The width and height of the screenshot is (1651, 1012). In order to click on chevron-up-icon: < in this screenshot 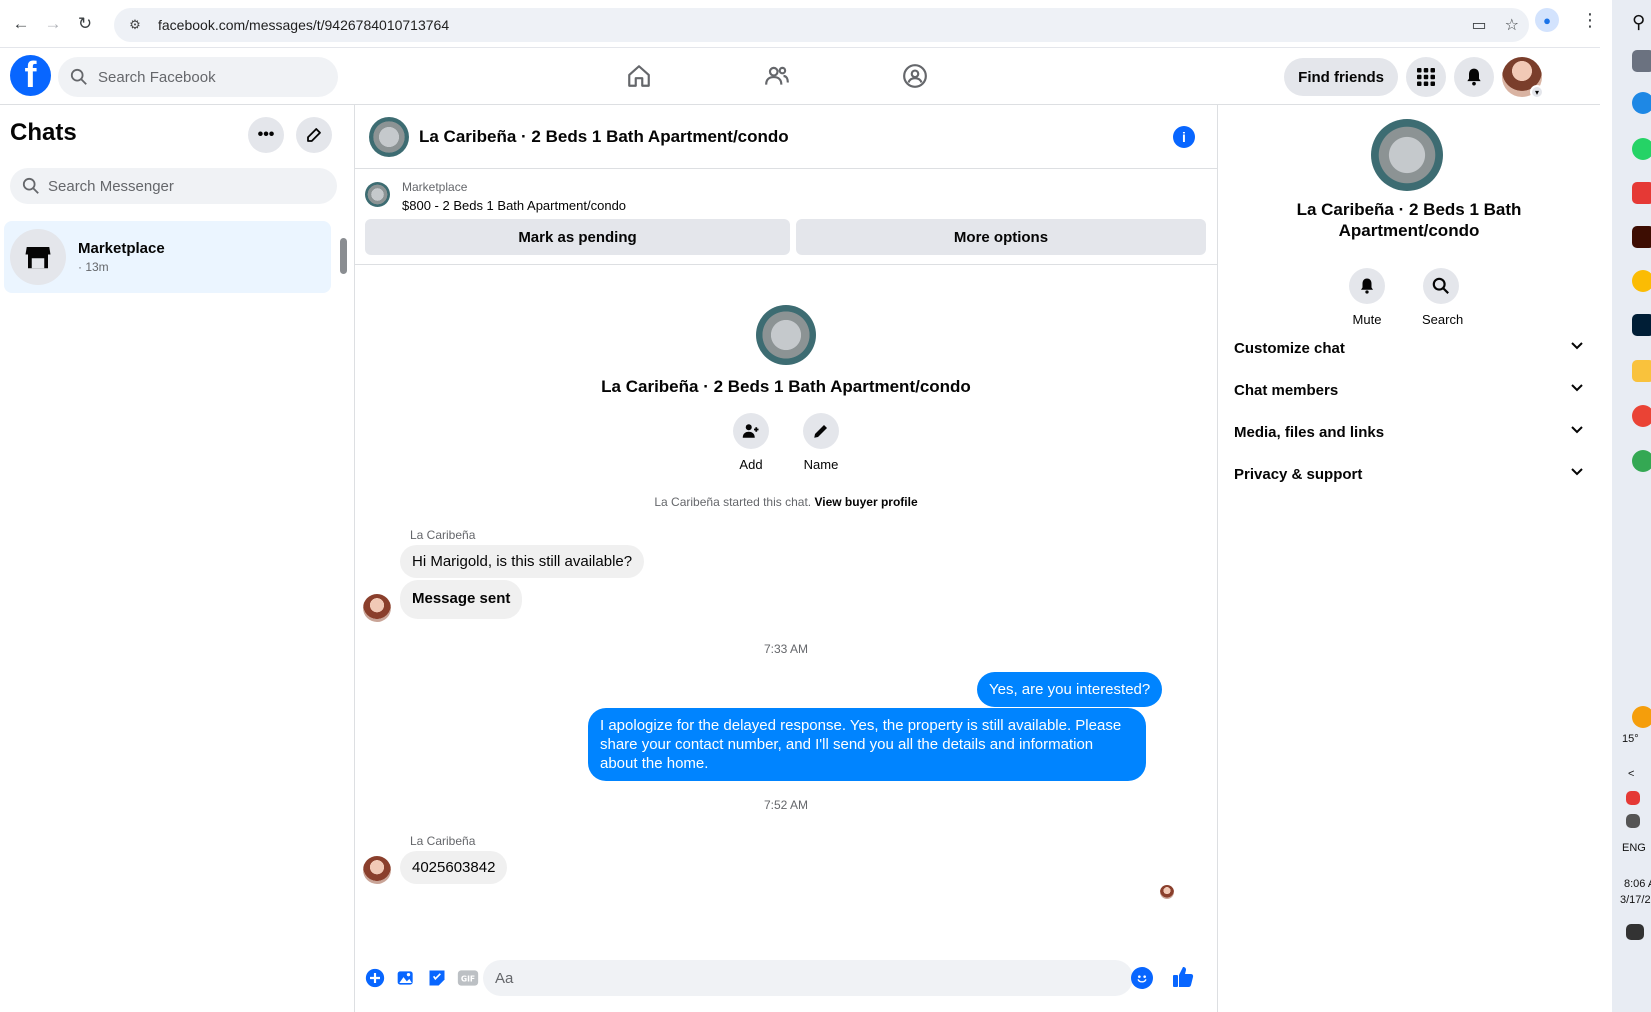, I will do `click(1631, 774)`.